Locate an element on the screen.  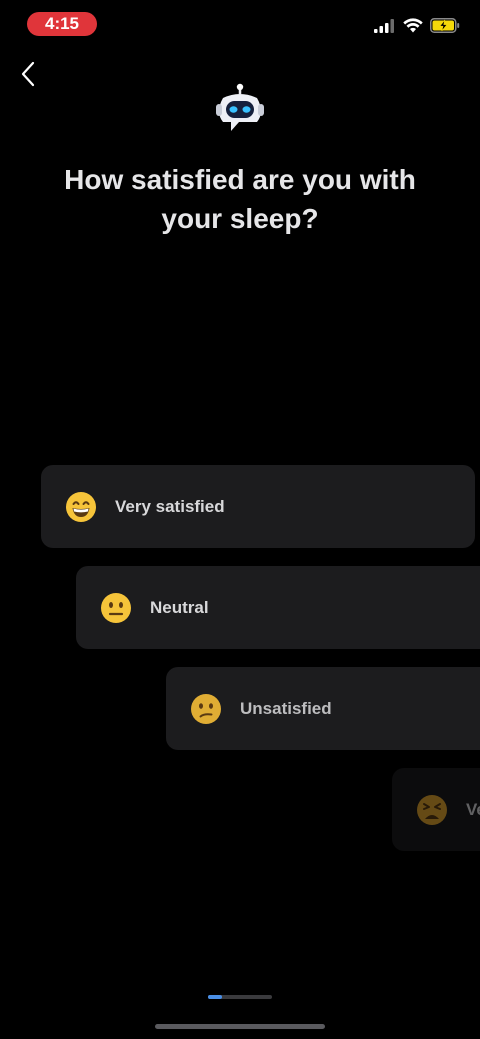
option-very-unsatisfied: Ve is located at coordinates (436, 809).